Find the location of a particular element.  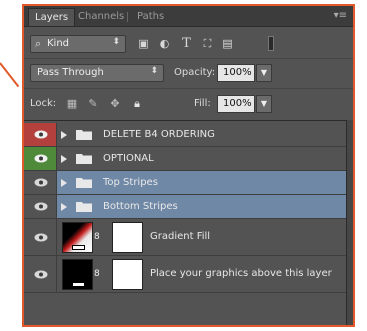

layers-scrollbar is located at coordinates (349, 222).